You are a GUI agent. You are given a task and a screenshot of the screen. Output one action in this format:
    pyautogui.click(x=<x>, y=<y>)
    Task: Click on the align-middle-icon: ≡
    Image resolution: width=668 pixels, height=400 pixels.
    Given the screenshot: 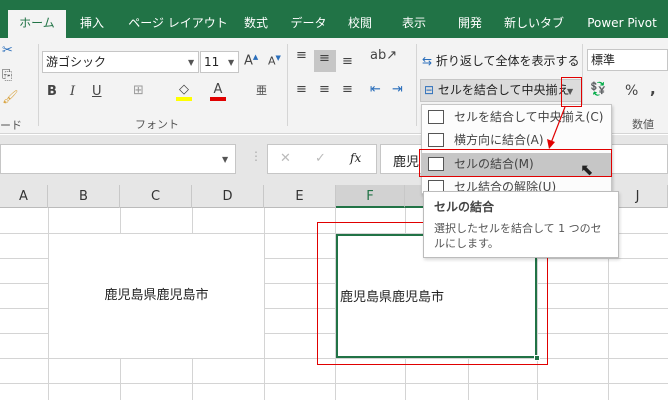 What is the action you would take?
    pyautogui.click(x=324, y=58)
    